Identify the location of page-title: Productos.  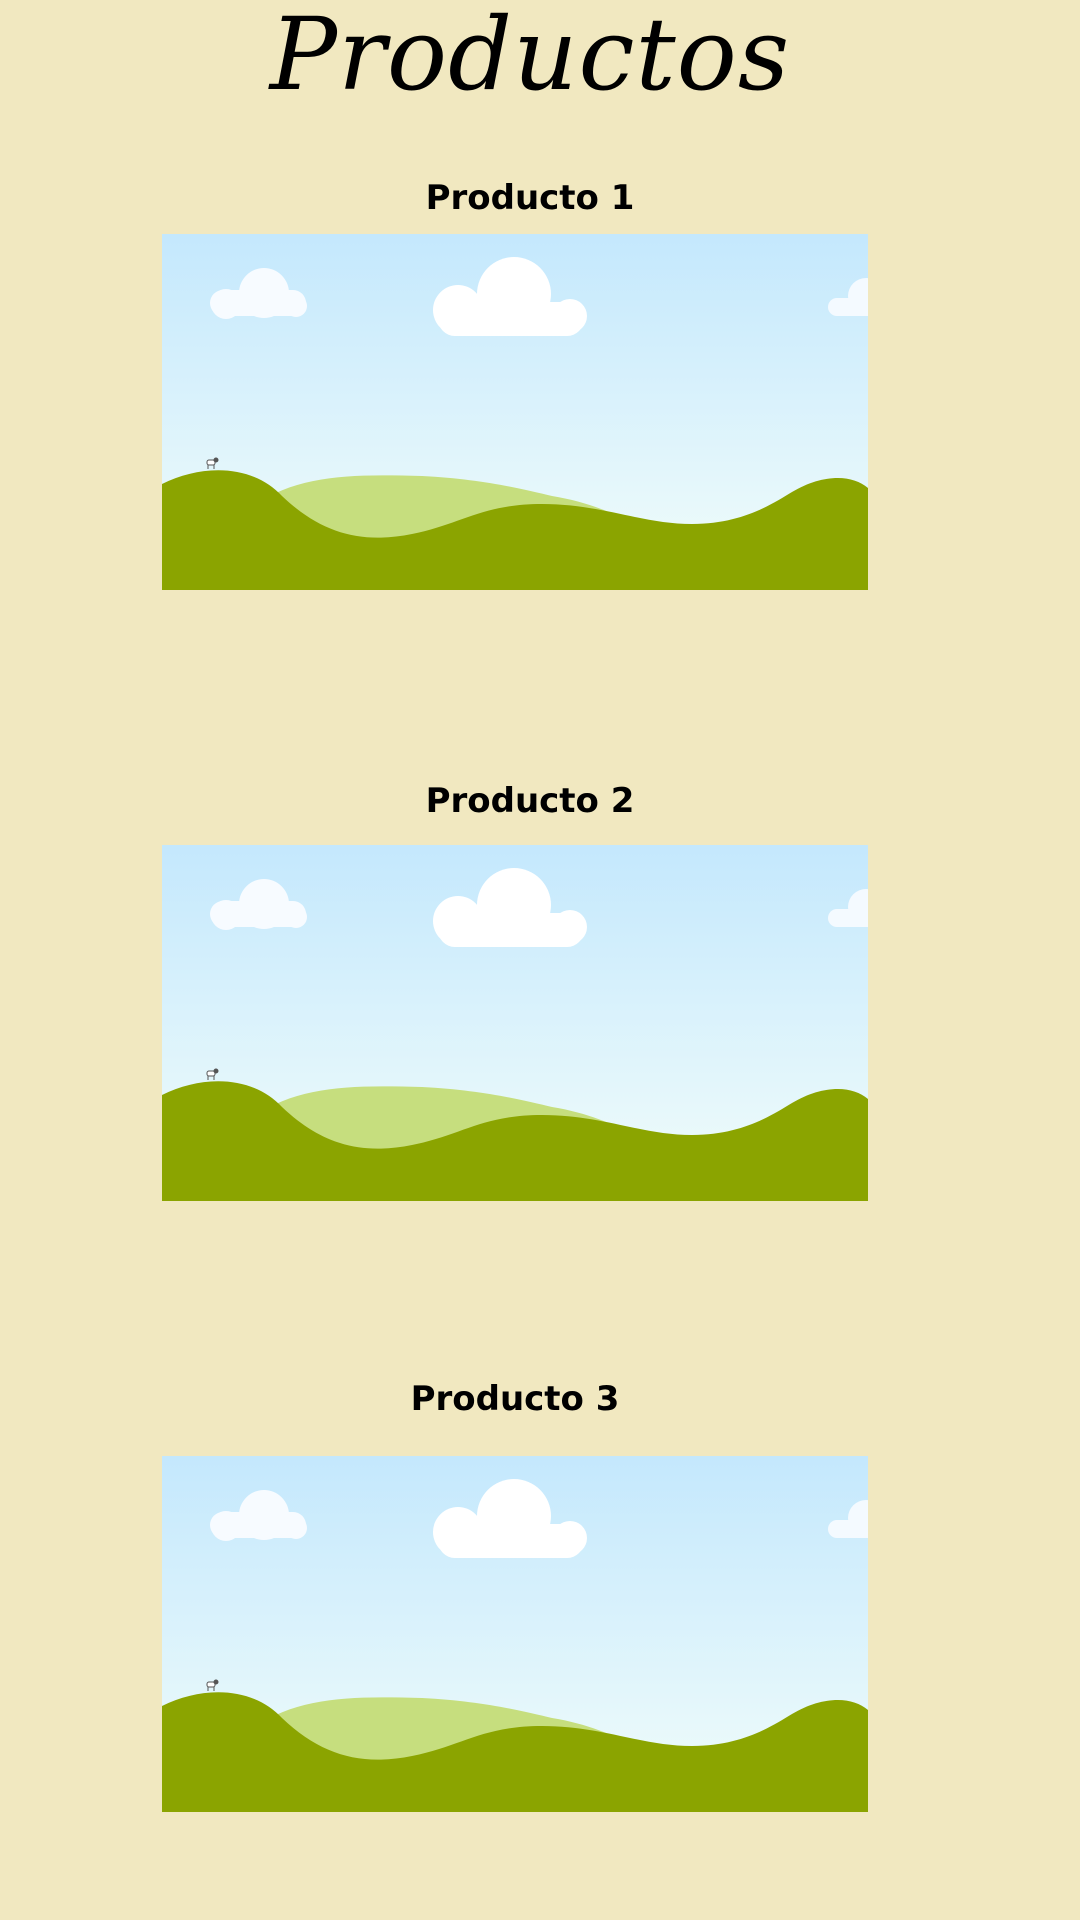
(530, 56).